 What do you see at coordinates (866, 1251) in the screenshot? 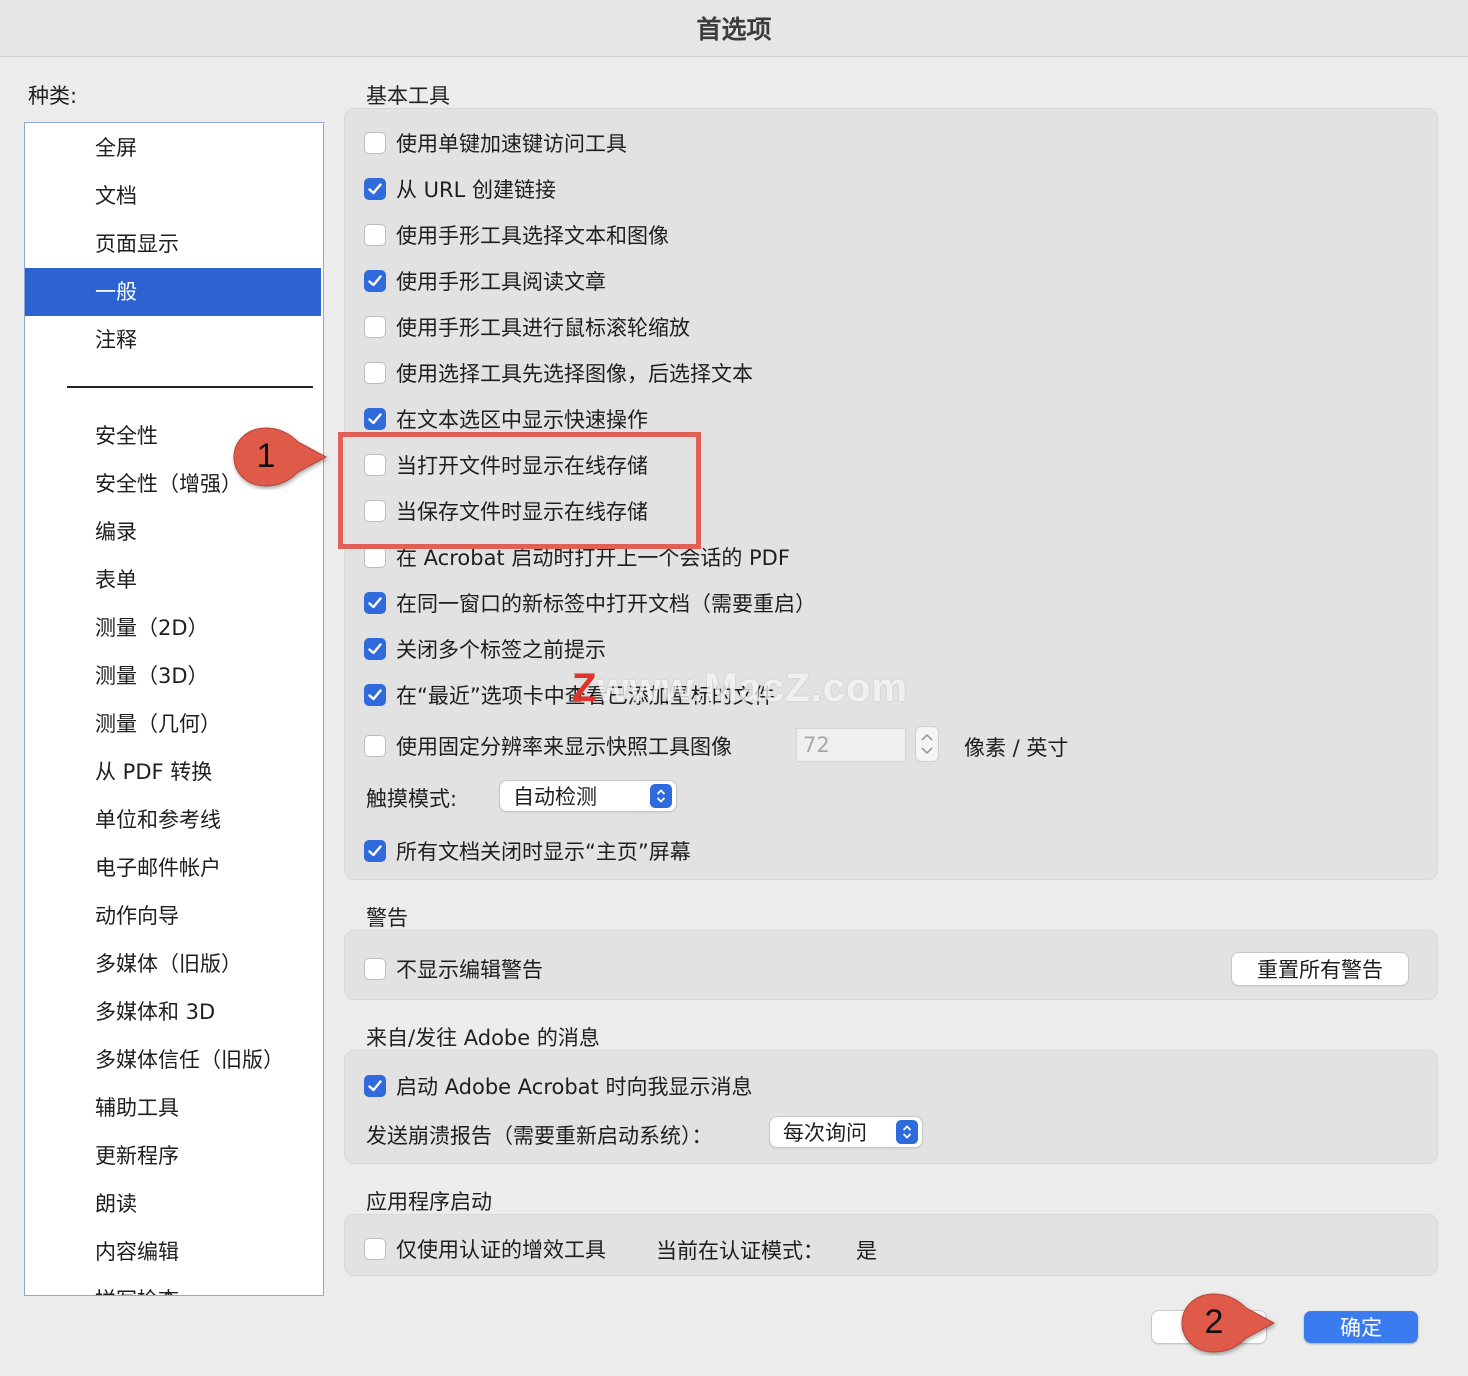
I see `cert-mode-value: 是` at bounding box center [866, 1251].